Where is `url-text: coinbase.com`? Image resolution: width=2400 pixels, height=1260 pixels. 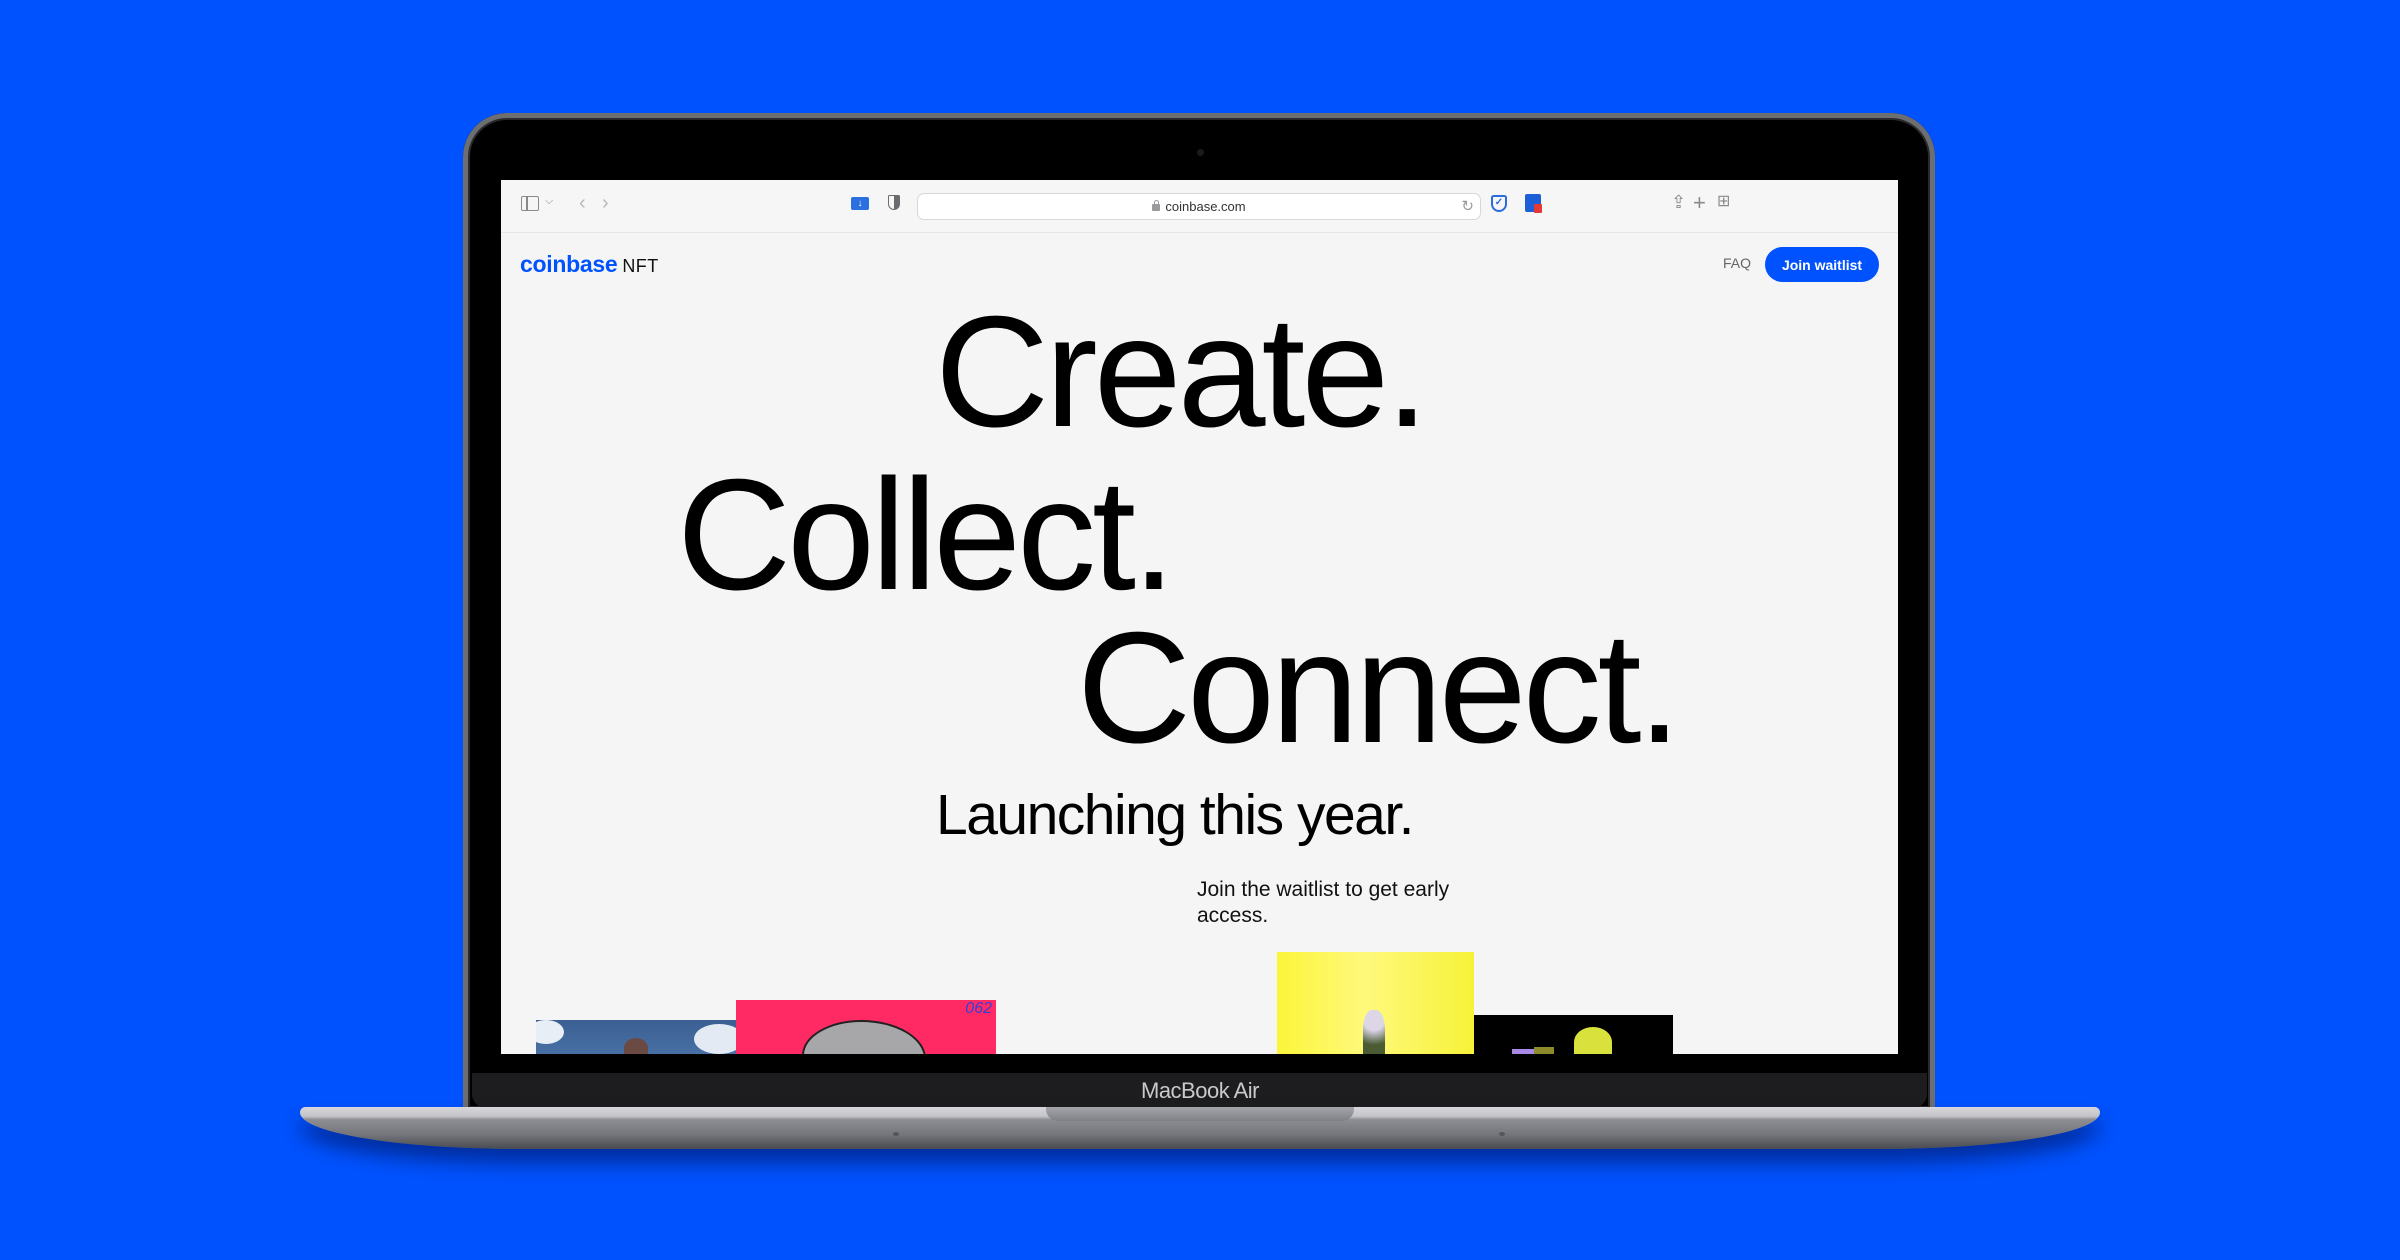
url-text: coinbase.com is located at coordinates (1205, 206).